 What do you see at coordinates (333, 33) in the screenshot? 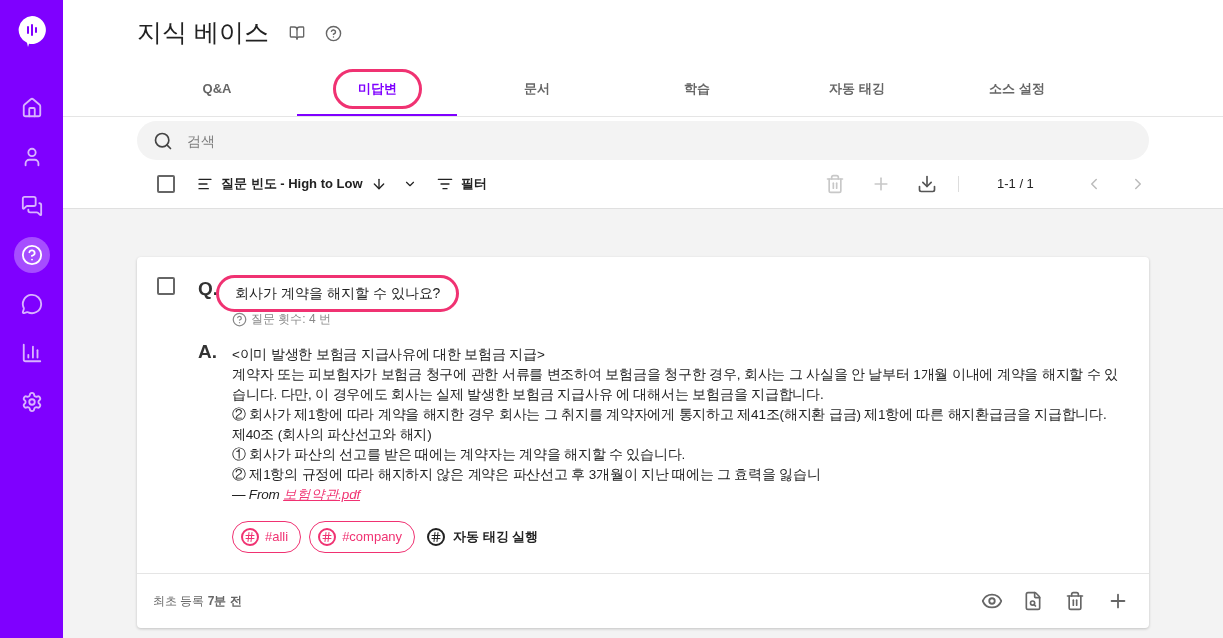
I see `help-icon` at bounding box center [333, 33].